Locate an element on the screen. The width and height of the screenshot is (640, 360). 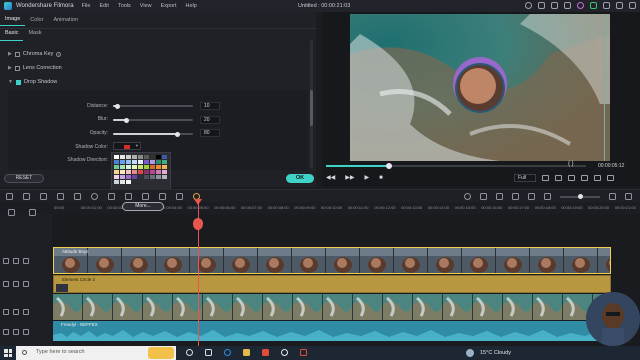
shadow-color-picker: ▾ is located at coordinates (127, 146).